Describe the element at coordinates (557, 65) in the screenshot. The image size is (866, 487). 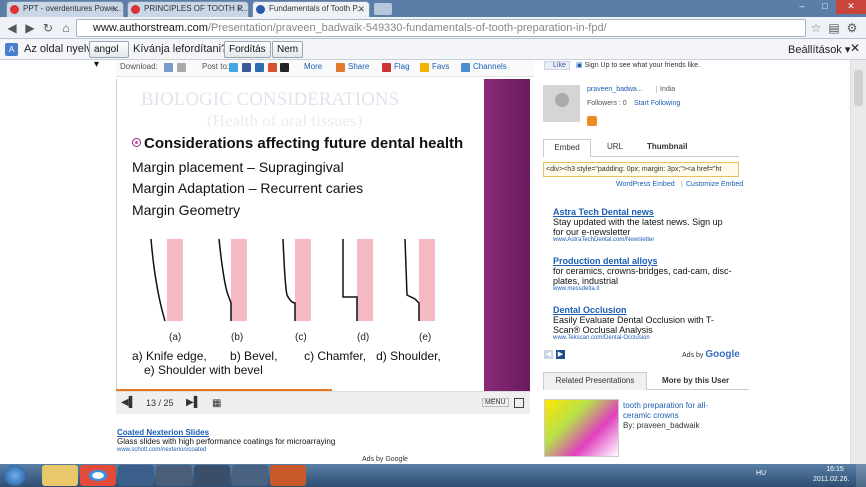
I see `fb-like-button: Like` at that location.